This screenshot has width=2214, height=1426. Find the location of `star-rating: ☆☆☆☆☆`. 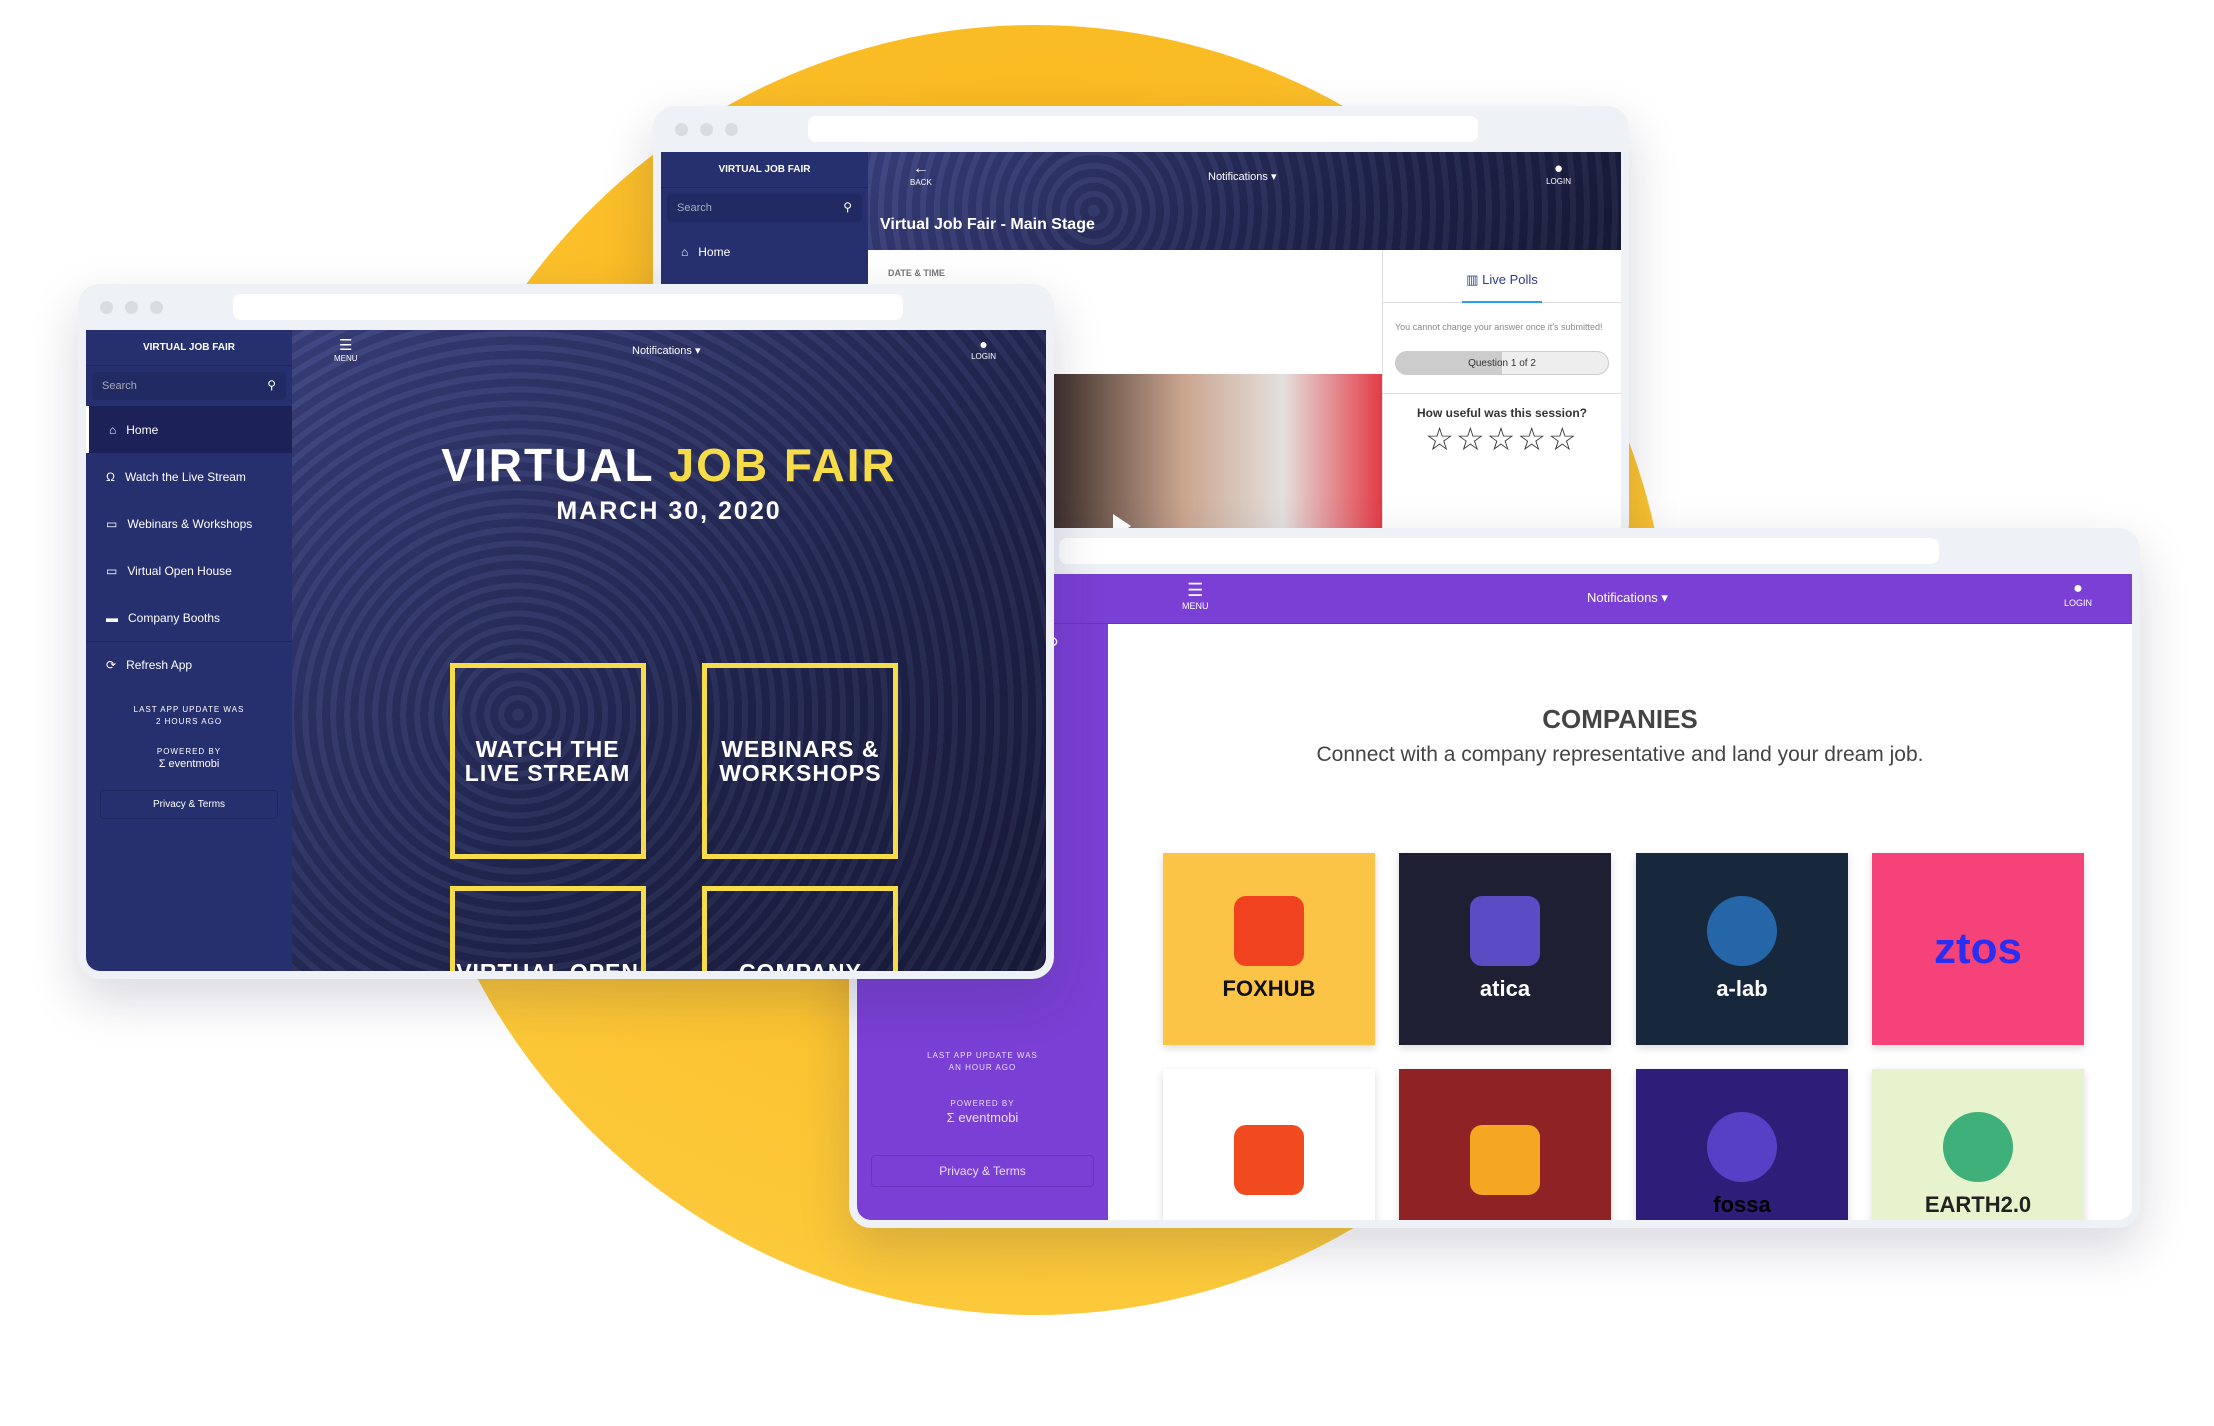

star-rating: ☆☆☆☆☆ is located at coordinates (1502, 439).